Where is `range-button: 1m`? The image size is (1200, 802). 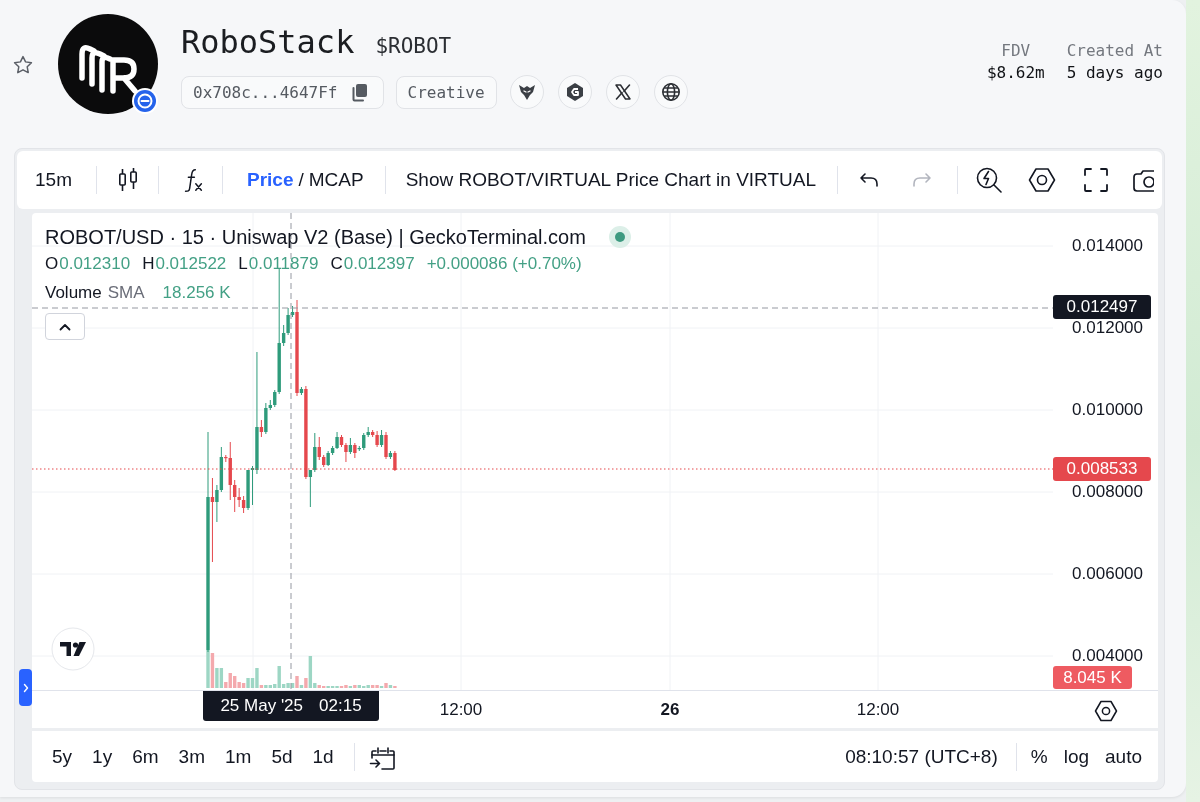 range-button: 1m is located at coordinates (238, 756).